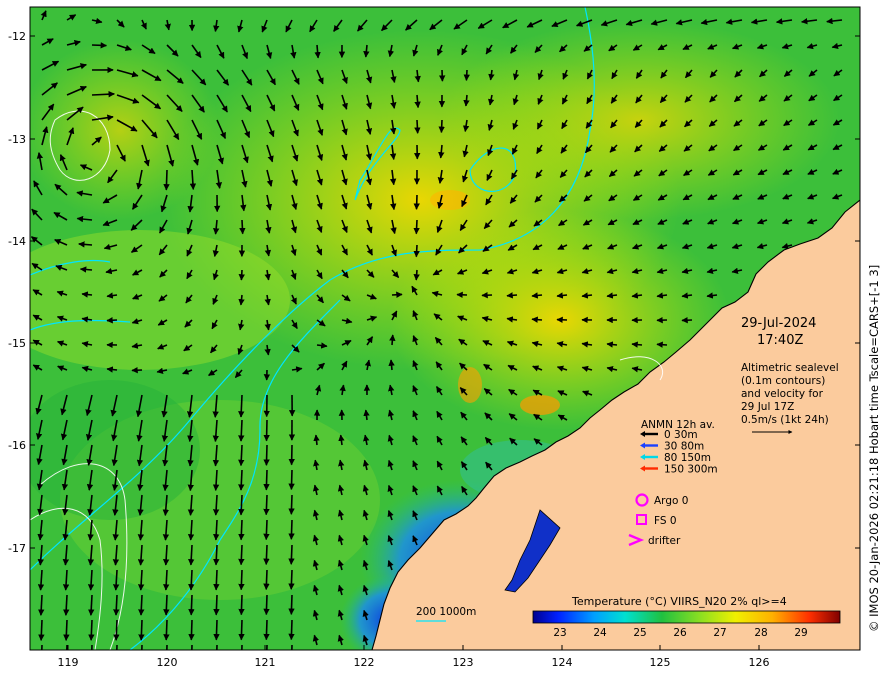 The width and height of the screenshot is (880, 680). I want to click on colorbar-tick-label: 29, so click(800, 633).